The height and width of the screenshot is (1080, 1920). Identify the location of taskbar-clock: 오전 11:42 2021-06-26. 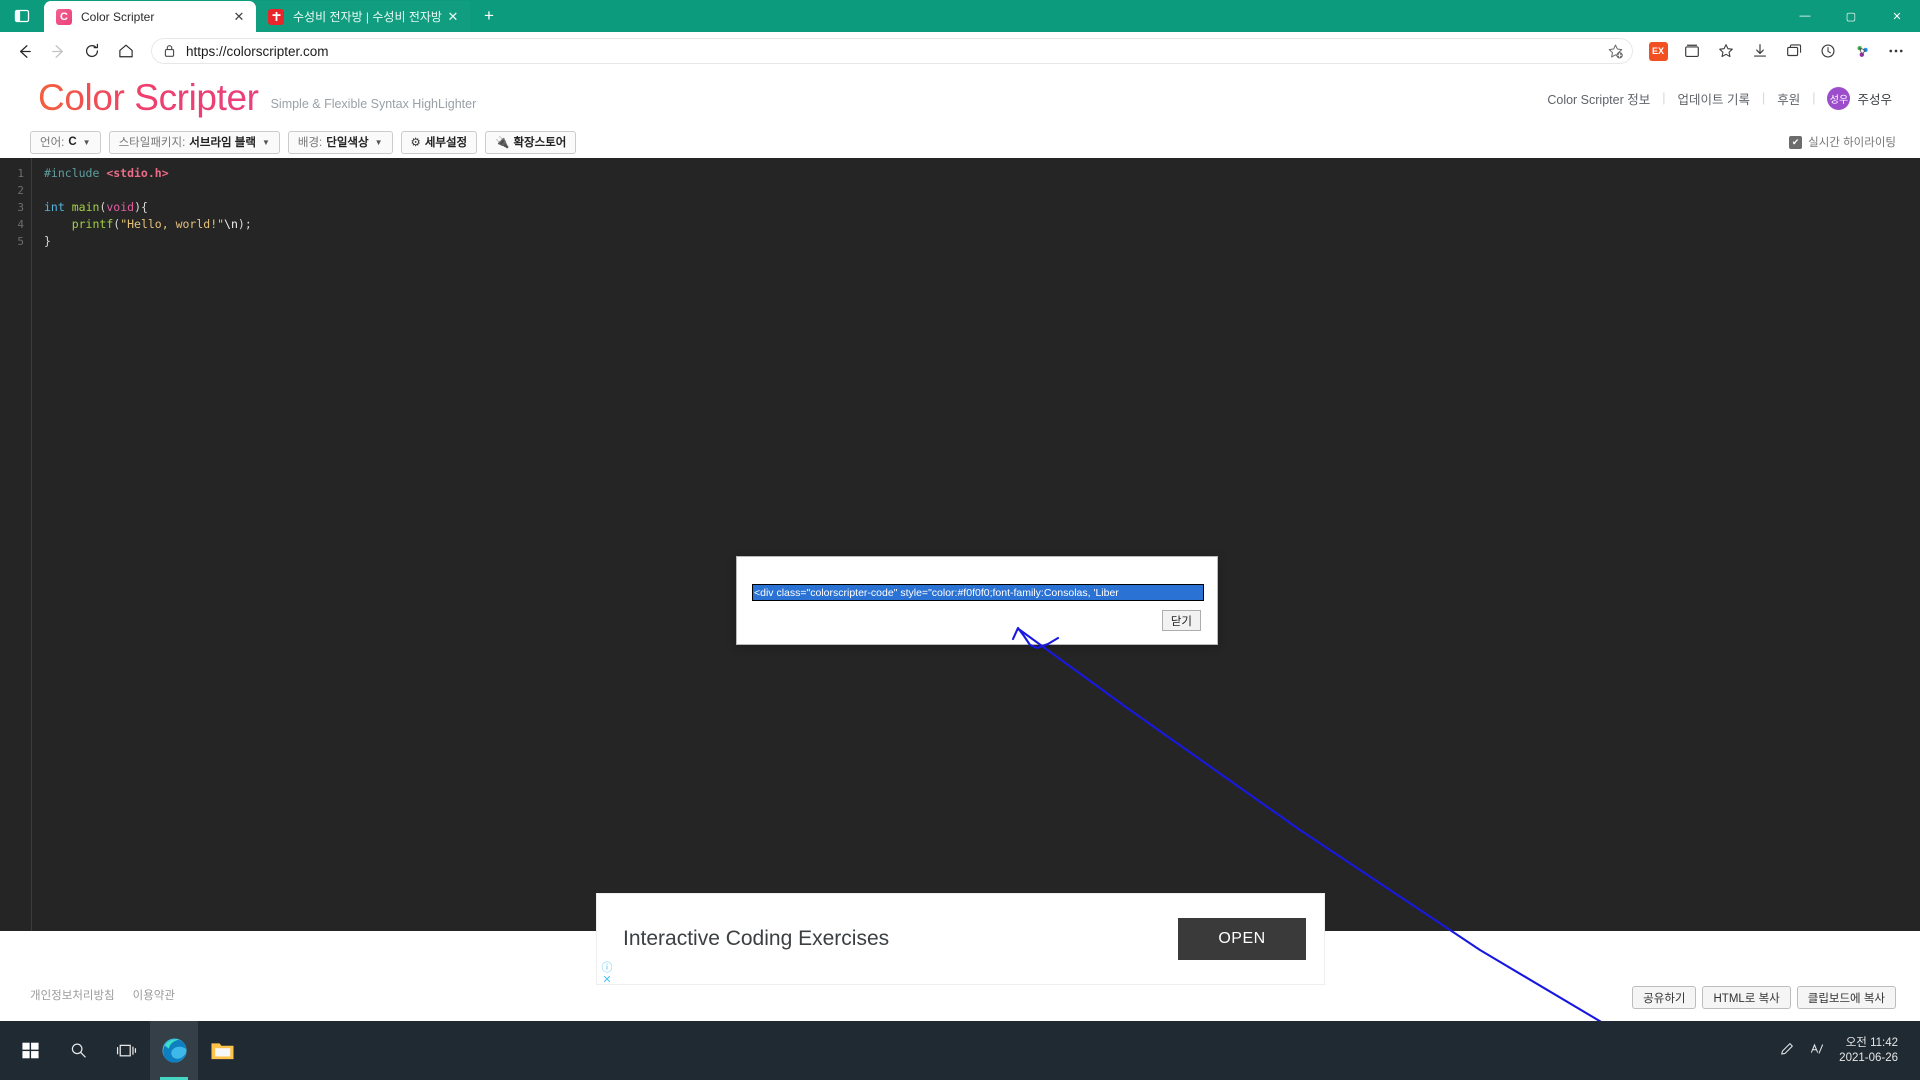
(1868, 1051).